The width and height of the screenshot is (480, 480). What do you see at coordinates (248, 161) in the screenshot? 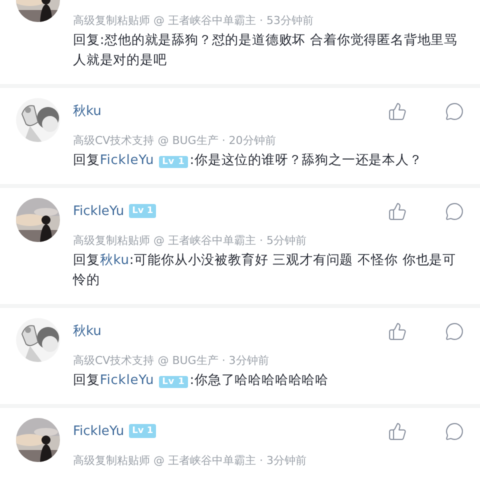
I see `reply-text: 回复FickleYu Lv 1 :你是这位的谁呀？舔狗之一还是本人？` at bounding box center [248, 161].